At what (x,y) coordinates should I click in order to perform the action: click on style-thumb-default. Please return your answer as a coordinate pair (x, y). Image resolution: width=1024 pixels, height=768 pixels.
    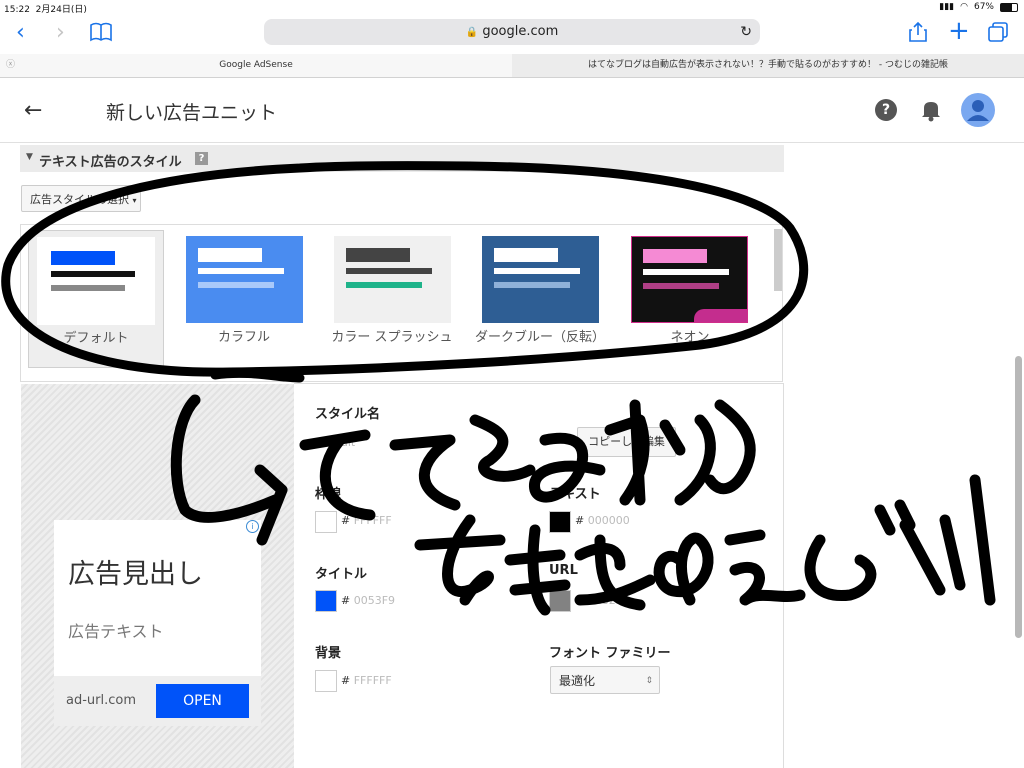
    Looking at the image, I should click on (96, 281).